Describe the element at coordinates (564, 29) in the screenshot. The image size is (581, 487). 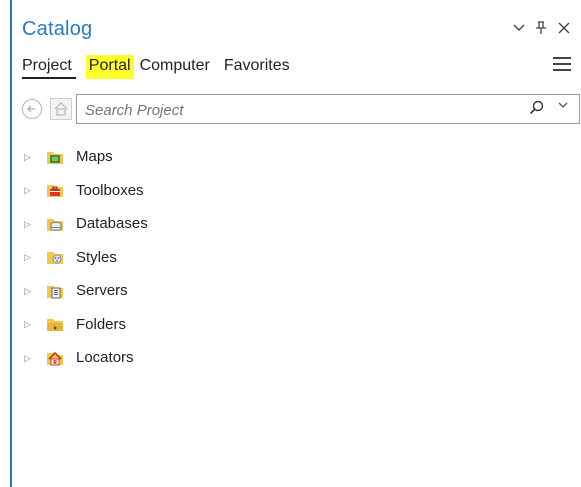
I see `close-icon` at that location.